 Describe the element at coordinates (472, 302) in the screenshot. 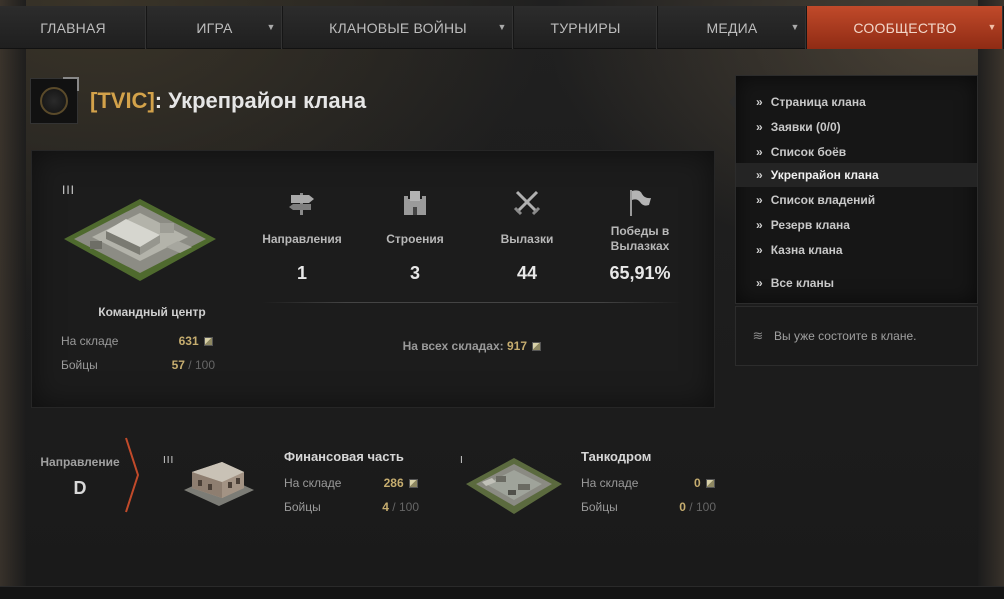

I see `stats-divider` at that location.